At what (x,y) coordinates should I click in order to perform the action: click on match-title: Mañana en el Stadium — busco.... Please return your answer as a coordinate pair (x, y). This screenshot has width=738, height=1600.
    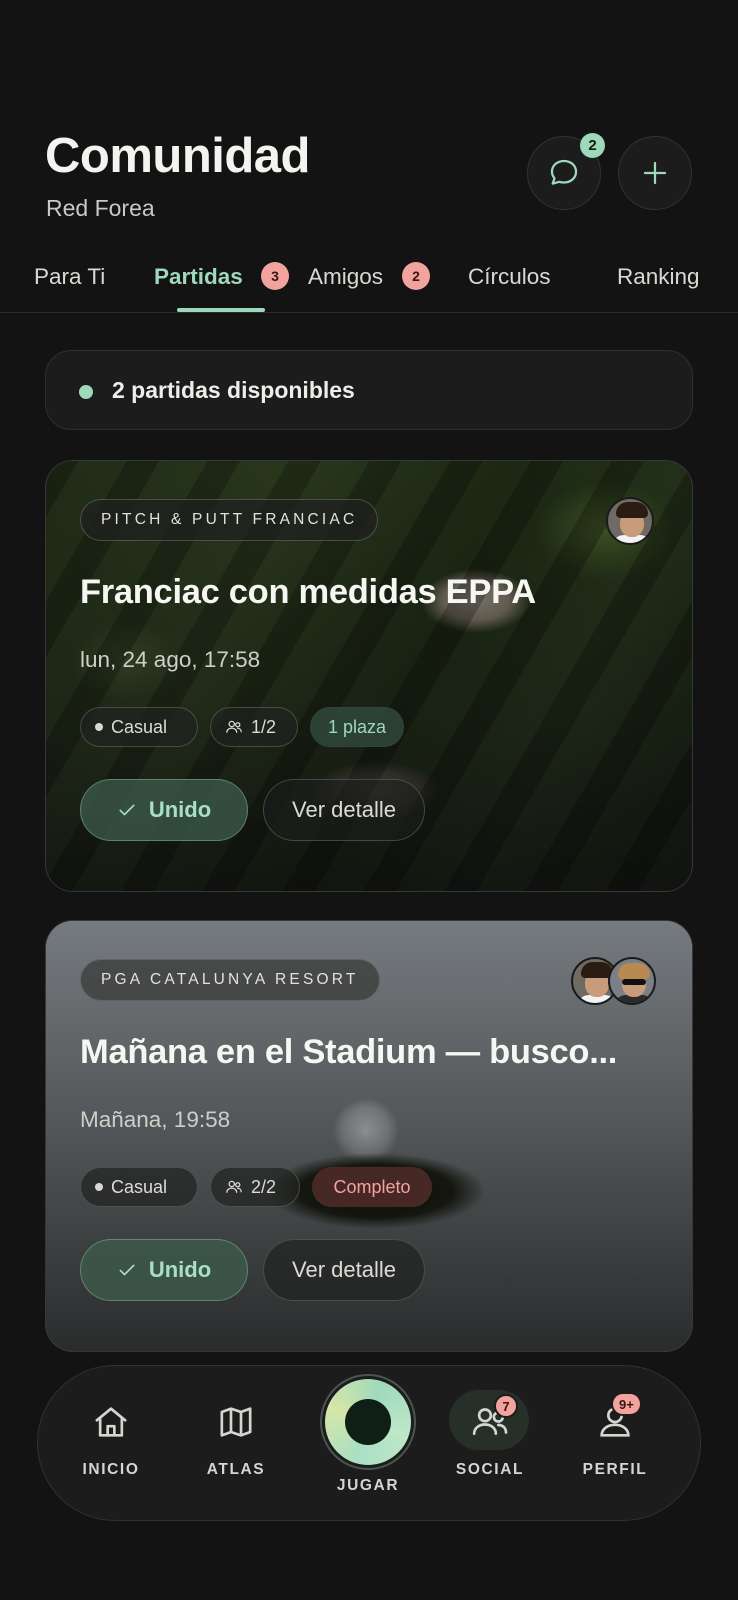
    Looking at the image, I should click on (349, 1052).